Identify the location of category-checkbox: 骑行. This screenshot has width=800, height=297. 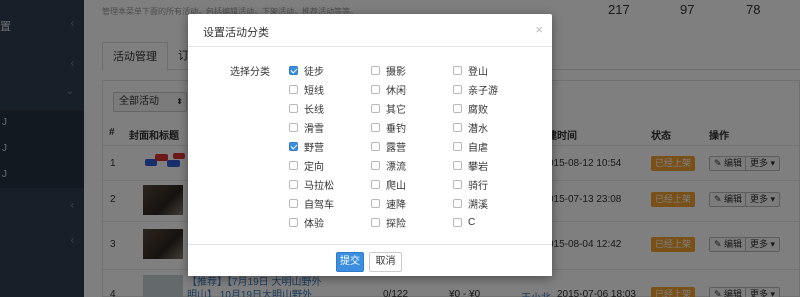
(470, 184).